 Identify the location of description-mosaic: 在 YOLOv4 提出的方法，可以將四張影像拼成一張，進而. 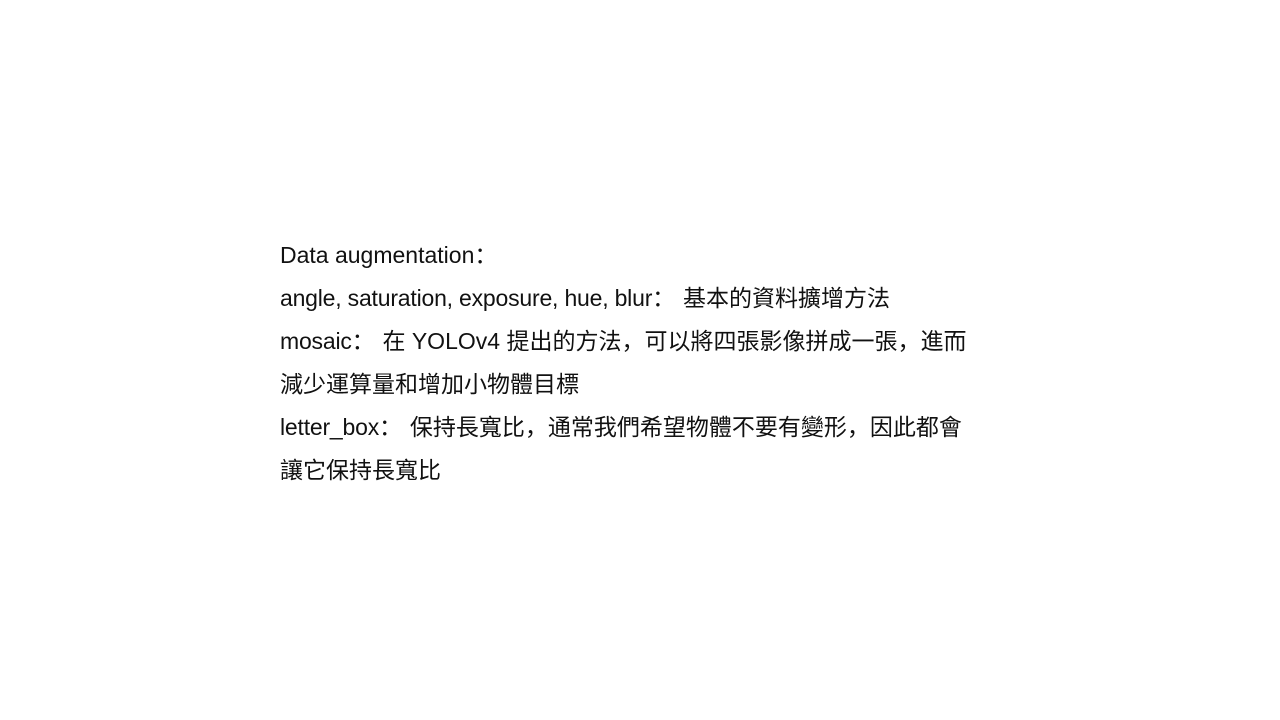
(674, 341).